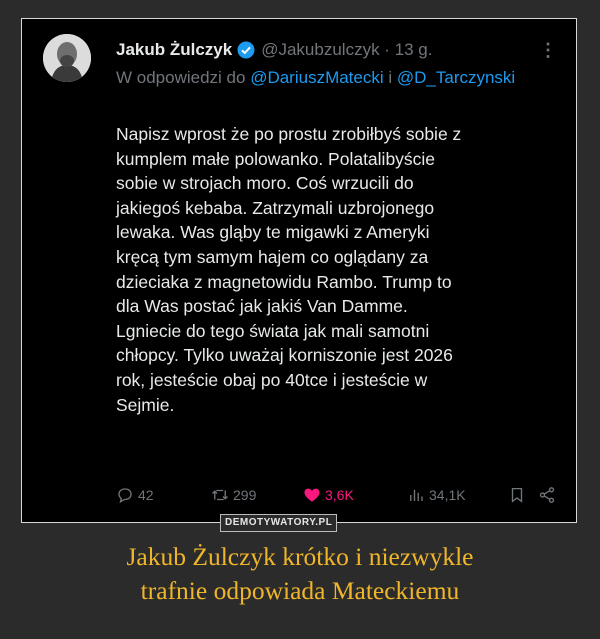  I want to click on heart-icon, so click(312, 495).